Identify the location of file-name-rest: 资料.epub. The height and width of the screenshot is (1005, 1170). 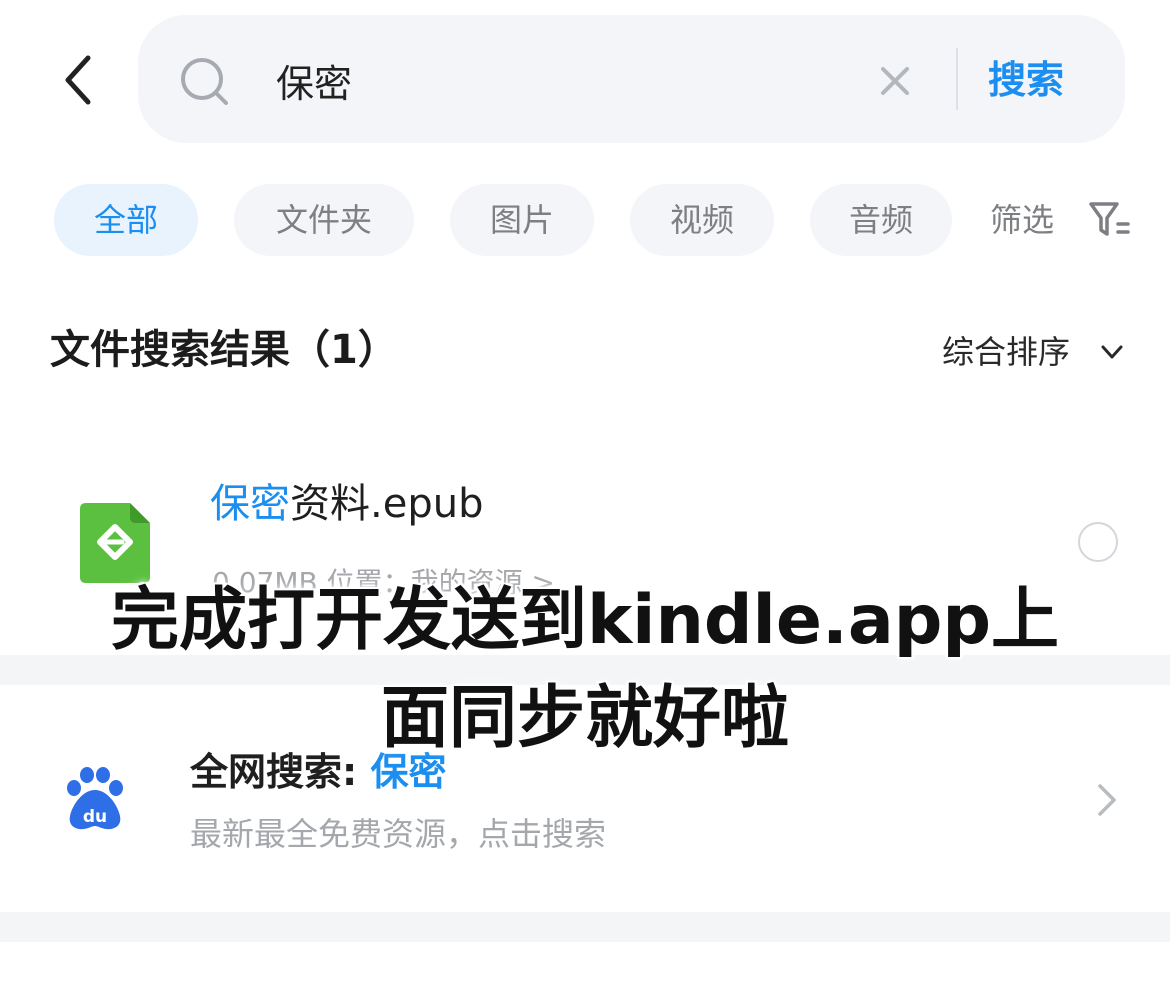
(387, 504).